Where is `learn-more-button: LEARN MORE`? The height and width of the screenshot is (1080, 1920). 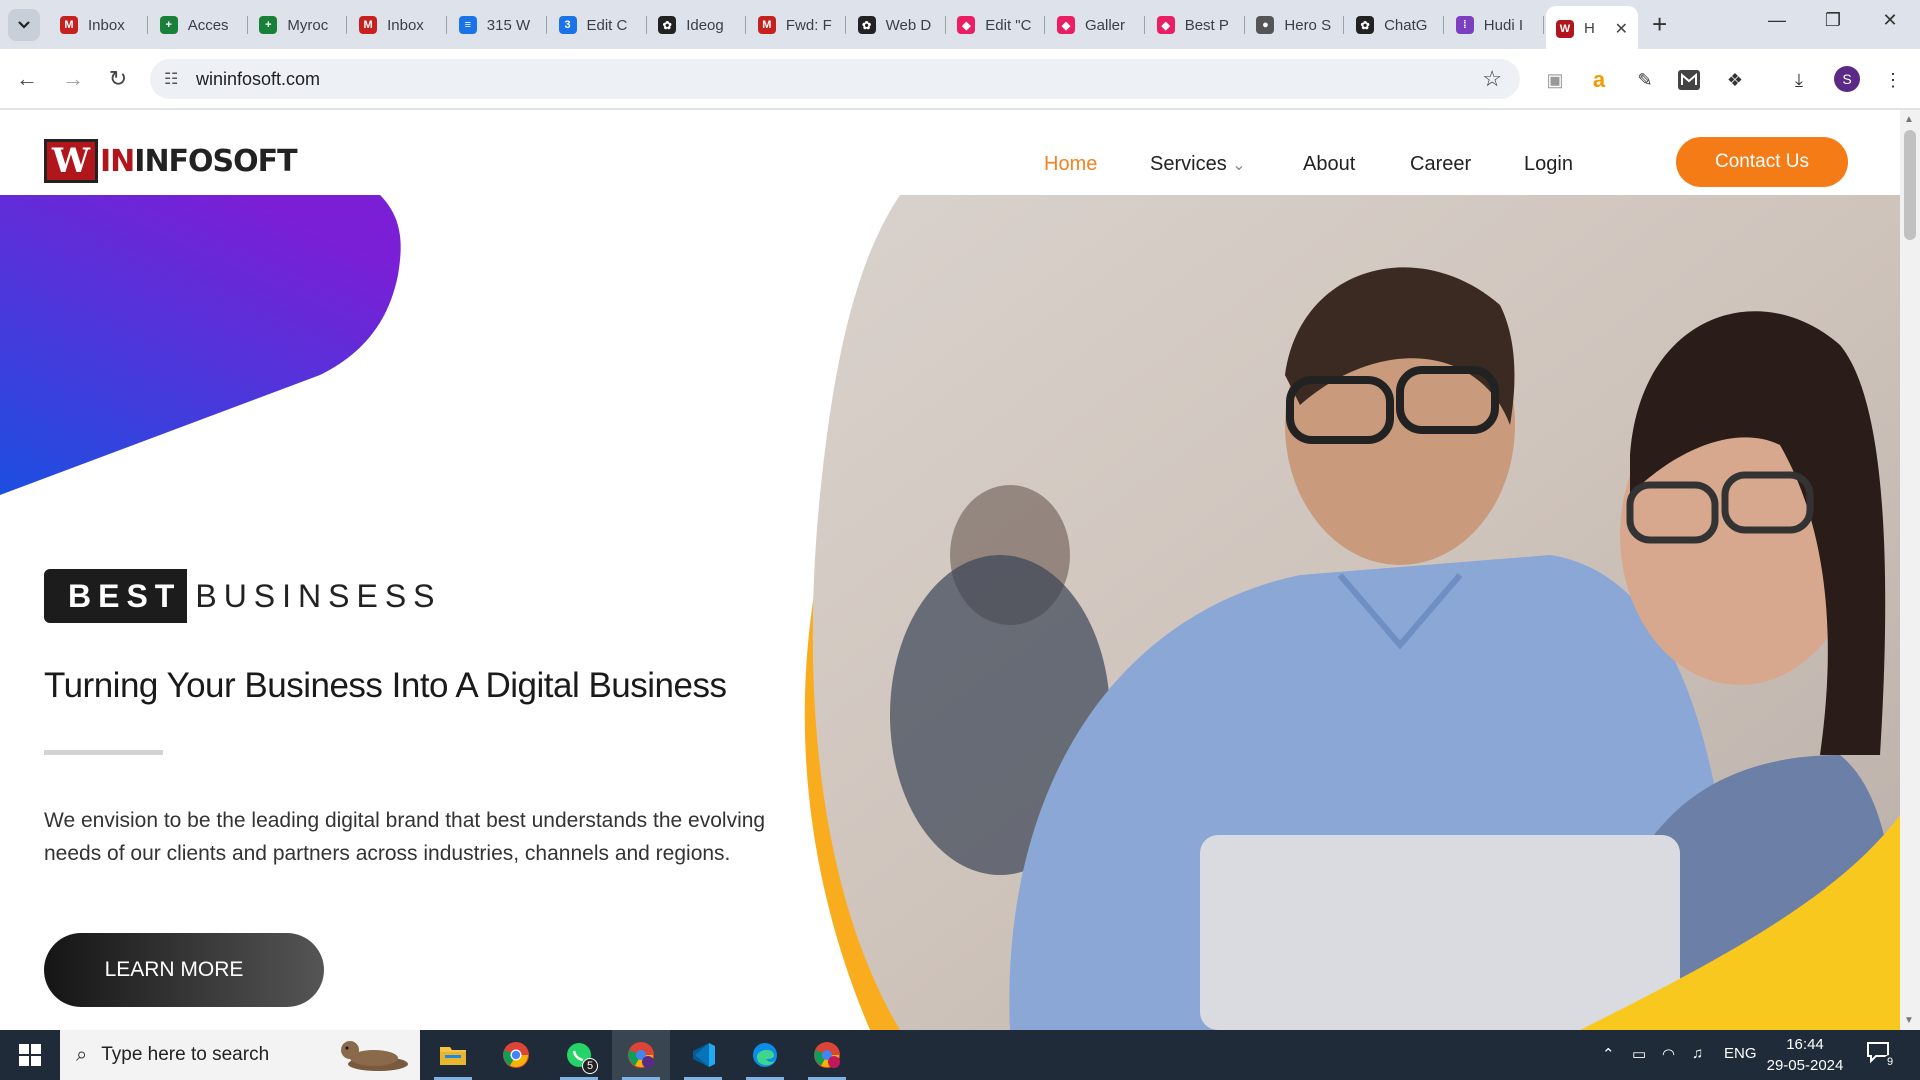 learn-more-button: LEARN MORE is located at coordinates (184, 970).